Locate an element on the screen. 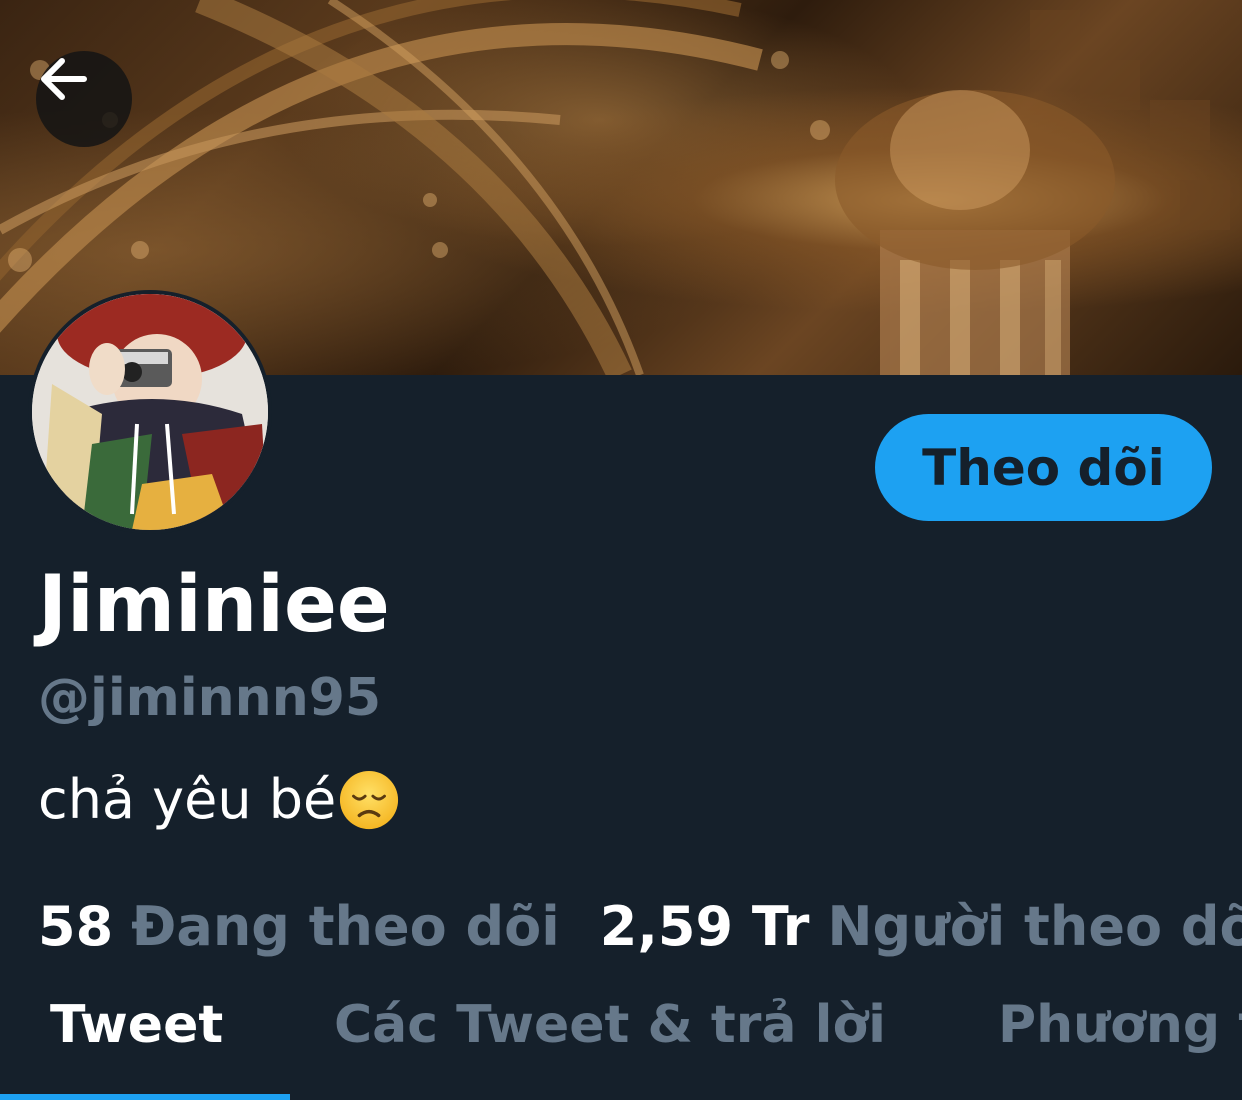 The width and height of the screenshot is (1242, 1100). followers-count: 2,59 Tr is located at coordinates (704, 926).